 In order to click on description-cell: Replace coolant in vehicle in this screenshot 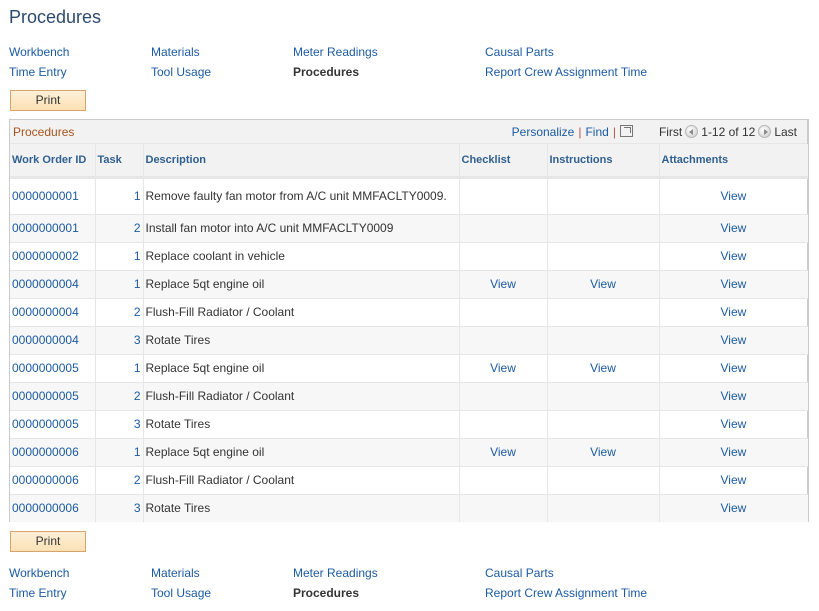, I will do `click(301, 256)`.